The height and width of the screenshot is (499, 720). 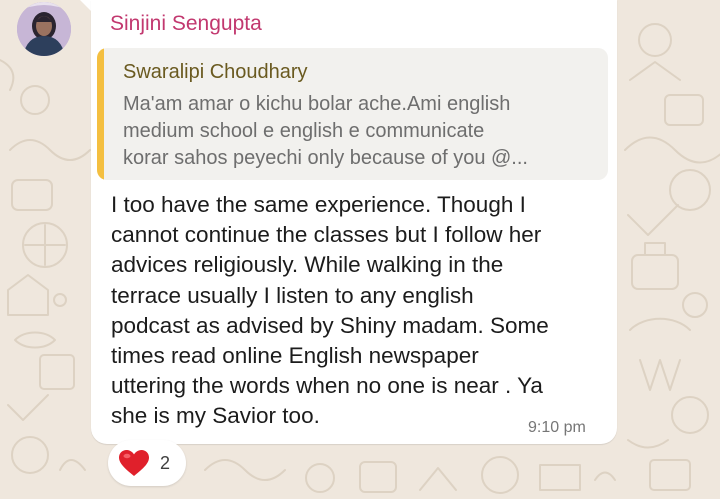 I want to click on message-timestamp: 9:10 pm, so click(x=557, y=427).